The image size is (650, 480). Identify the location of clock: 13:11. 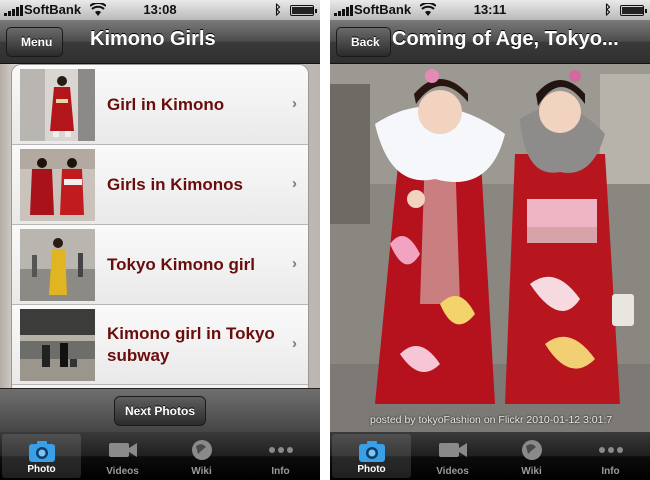
(490, 9).